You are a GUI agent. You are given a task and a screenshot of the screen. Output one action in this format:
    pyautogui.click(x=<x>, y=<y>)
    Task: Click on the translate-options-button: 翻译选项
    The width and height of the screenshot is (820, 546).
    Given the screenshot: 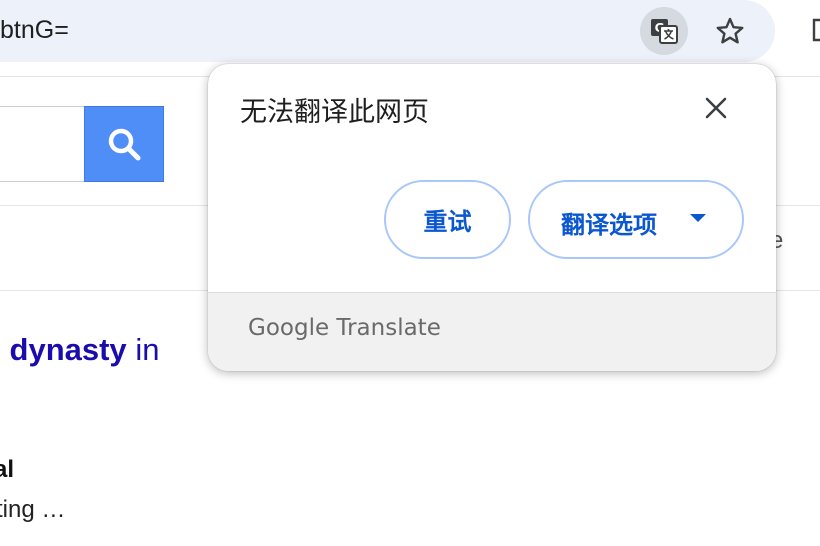 What is the action you would take?
    pyautogui.click(x=636, y=219)
    